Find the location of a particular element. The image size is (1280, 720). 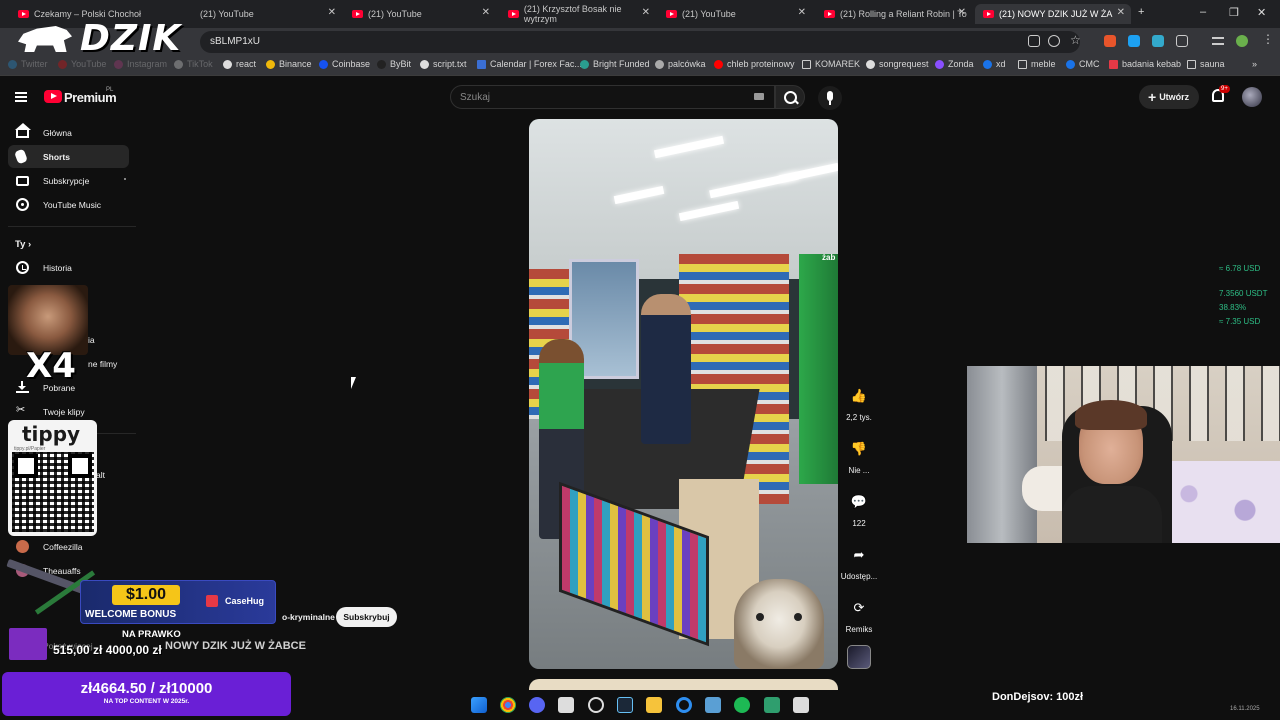

subscribe-button: Subskrybuj is located at coordinates (366, 617).